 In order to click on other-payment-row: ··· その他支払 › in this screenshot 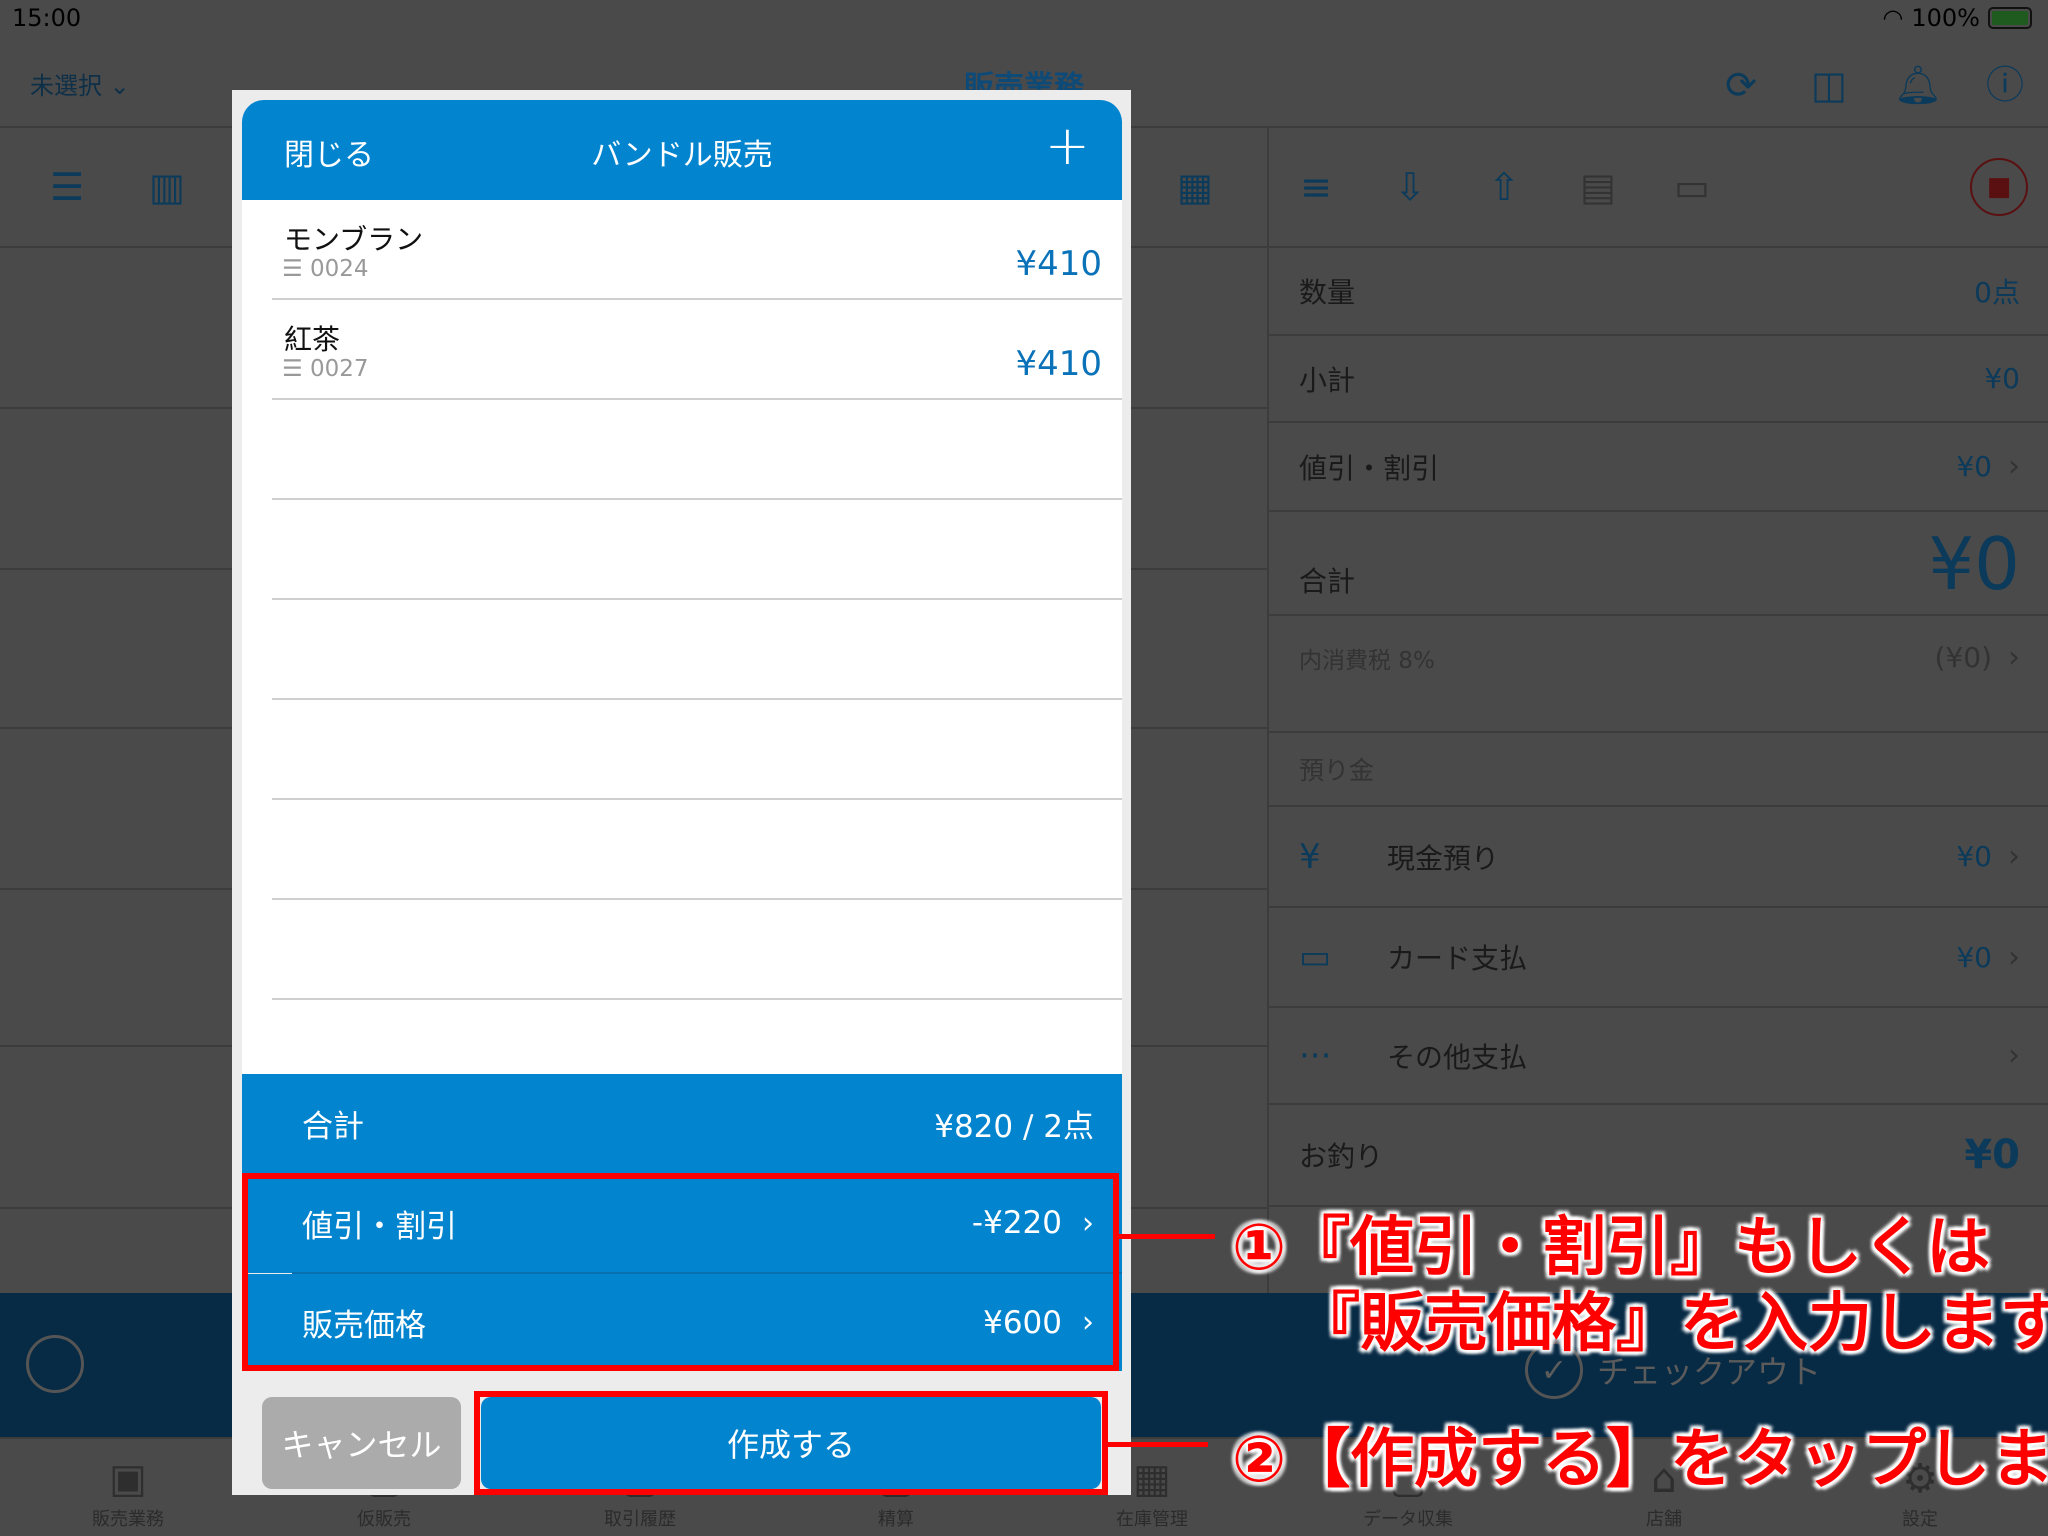, I will do `click(1658, 1055)`.